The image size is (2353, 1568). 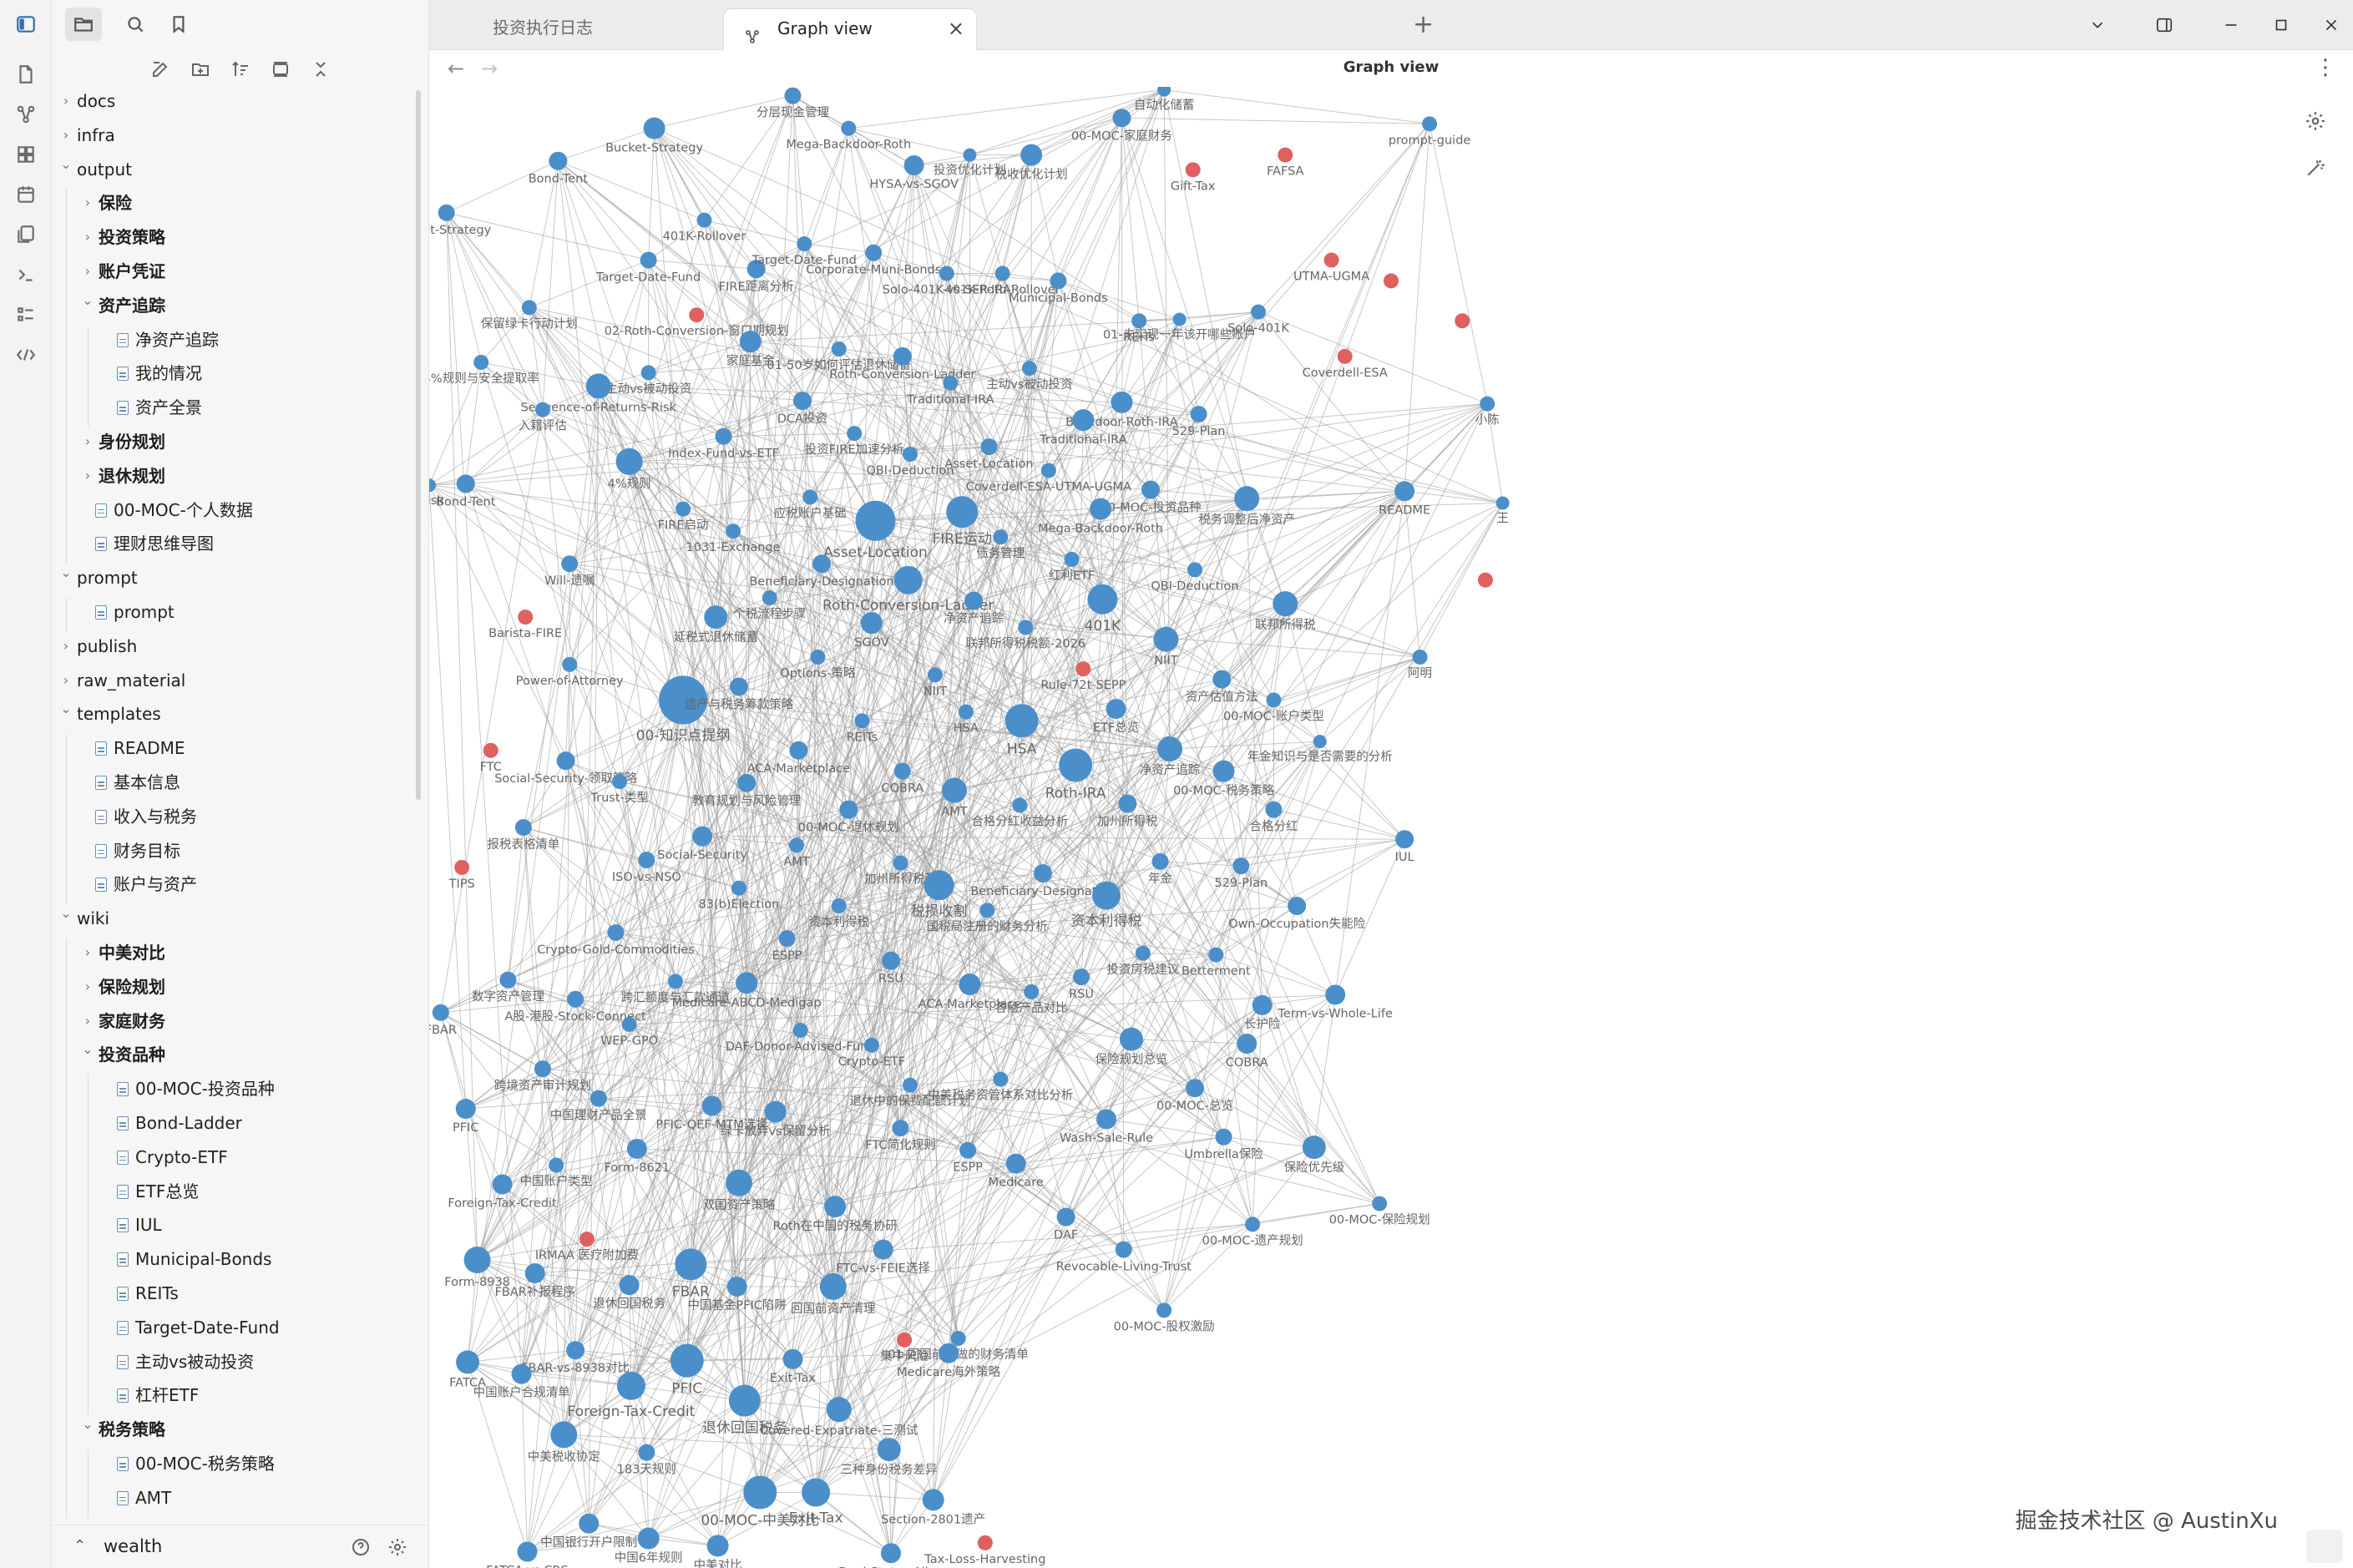 I want to click on tree-folder: › docs, so click(x=231, y=101).